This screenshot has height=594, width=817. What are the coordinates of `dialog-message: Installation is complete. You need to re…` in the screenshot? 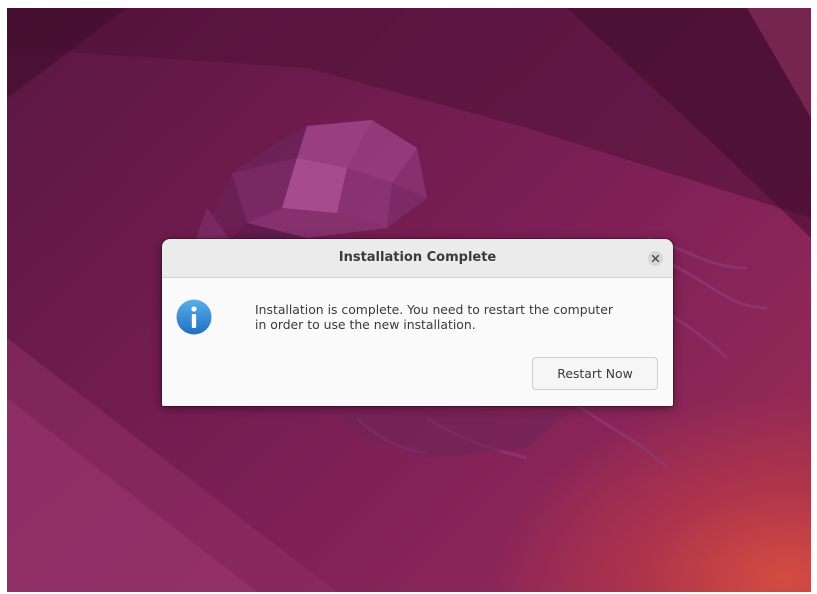 It's located at (434, 317).